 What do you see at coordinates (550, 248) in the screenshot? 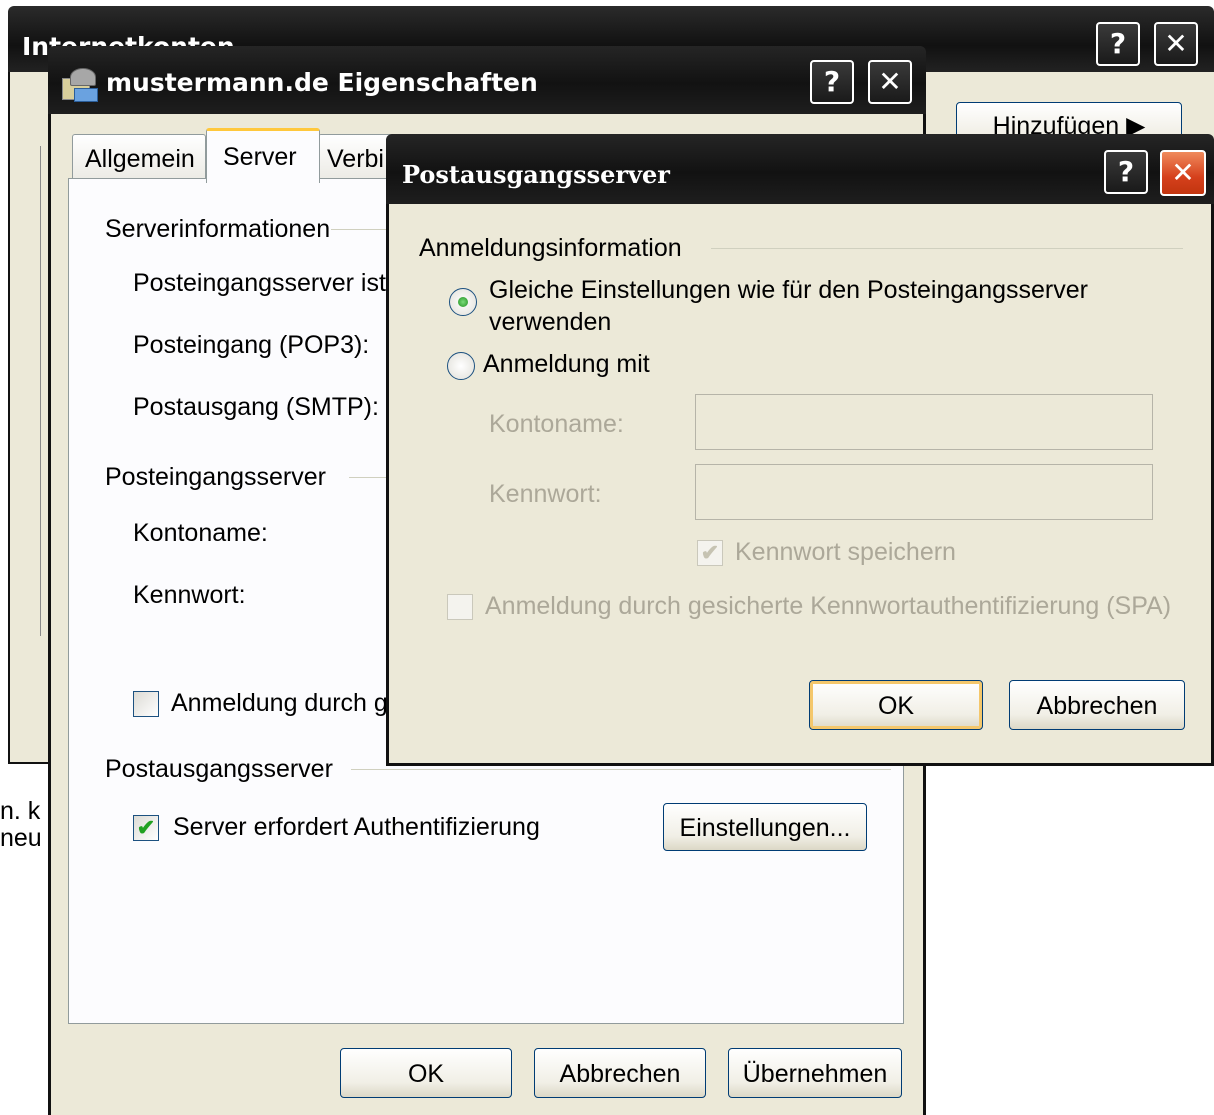
I see `section-anmeldungsinformation: Anmeldungsinformation` at bounding box center [550, 248].